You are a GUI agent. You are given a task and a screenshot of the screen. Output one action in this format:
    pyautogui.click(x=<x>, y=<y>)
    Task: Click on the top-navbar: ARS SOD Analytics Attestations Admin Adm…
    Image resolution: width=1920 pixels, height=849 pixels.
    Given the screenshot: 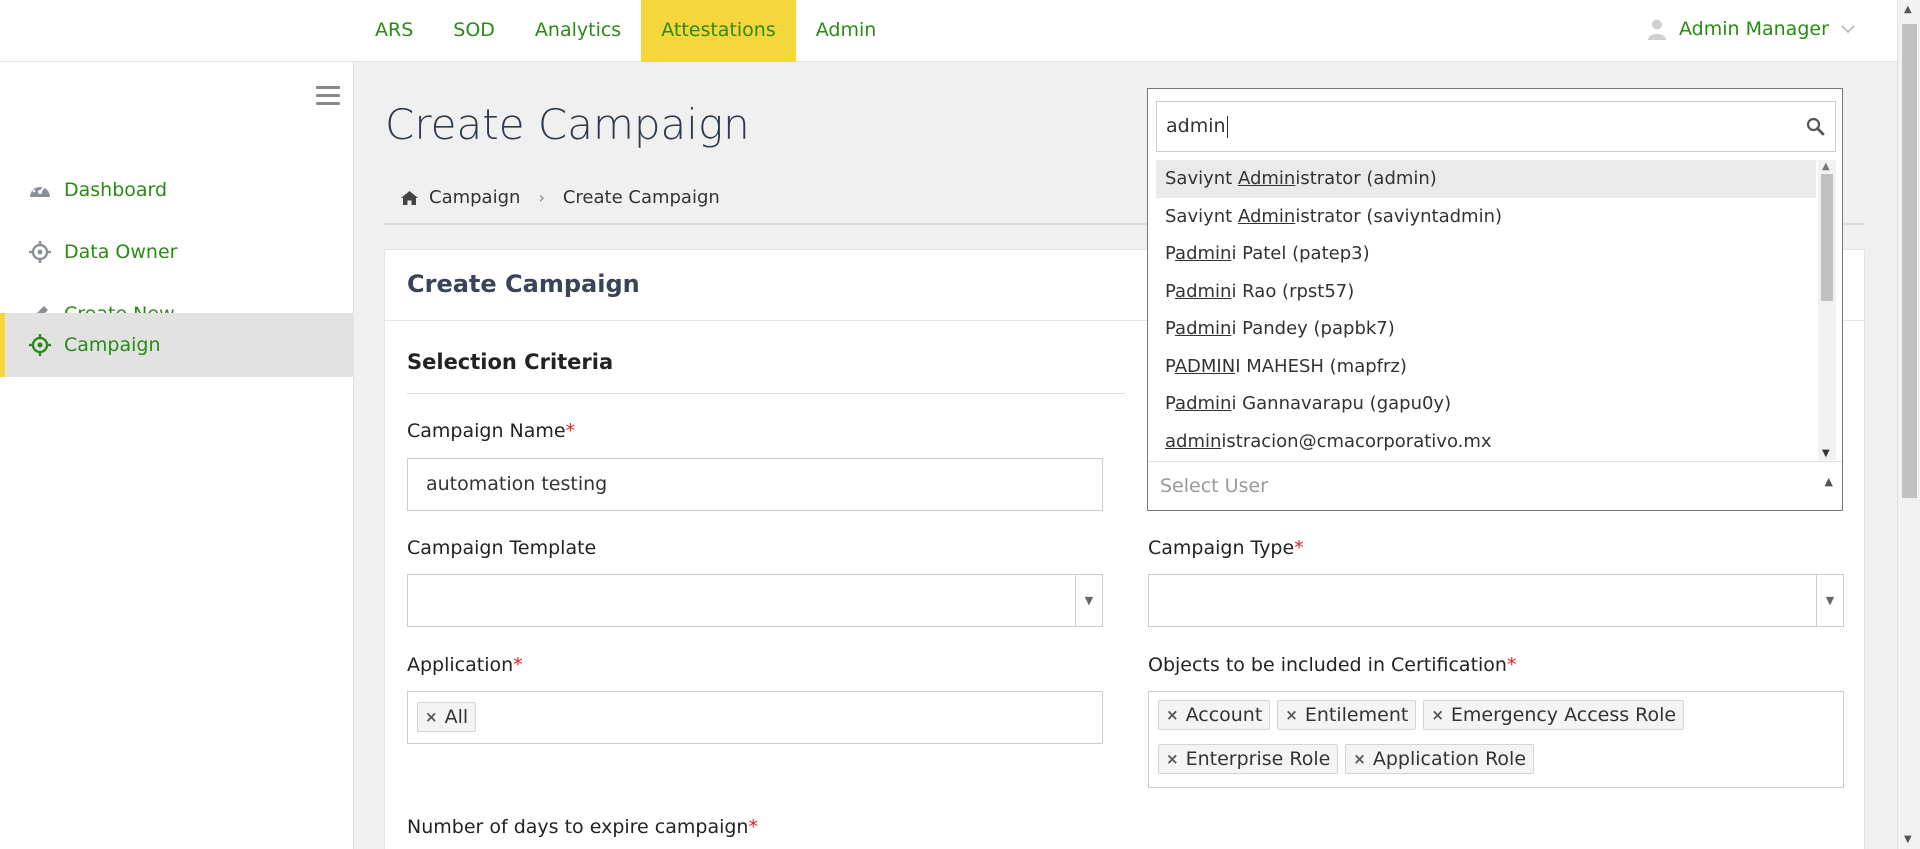 What is the action you would take?
    pyautogui.click(x=948, y=31)
    